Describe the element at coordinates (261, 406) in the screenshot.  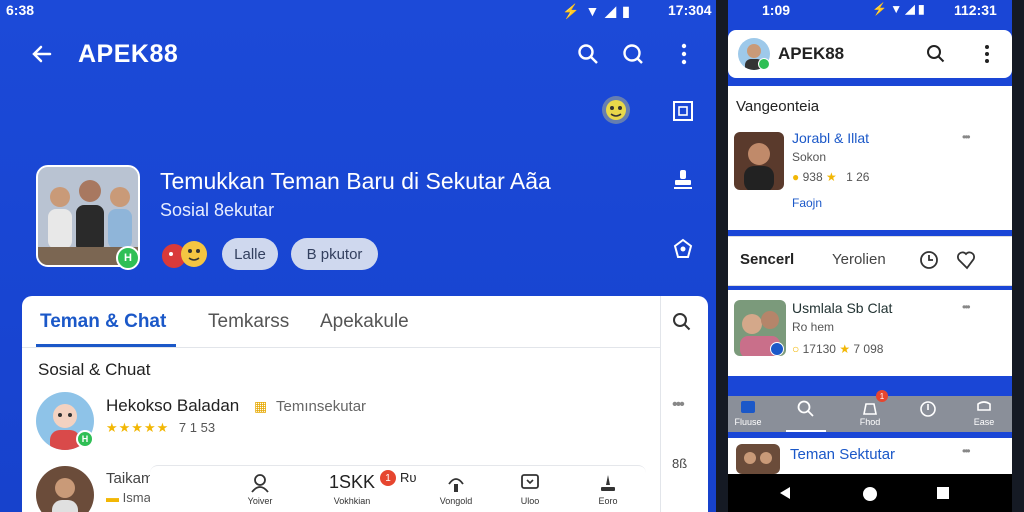
I see `folder-icon: ▦` at that location.